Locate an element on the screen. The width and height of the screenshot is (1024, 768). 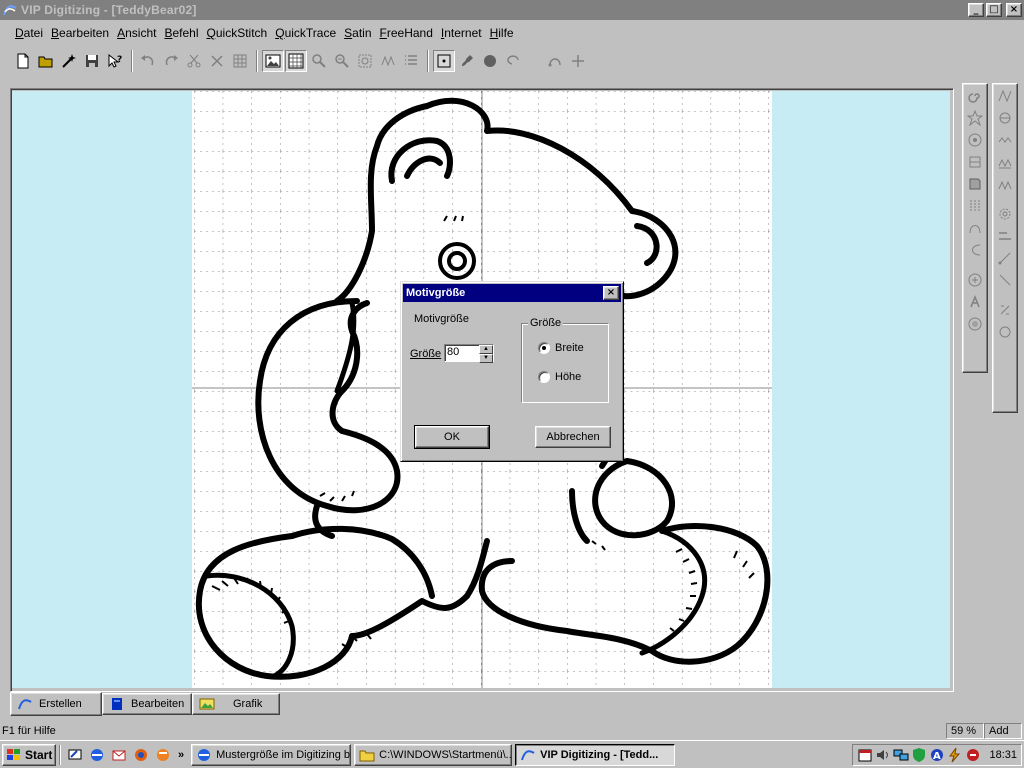
applique-tool-icon is located at coordinates (1005, 184).